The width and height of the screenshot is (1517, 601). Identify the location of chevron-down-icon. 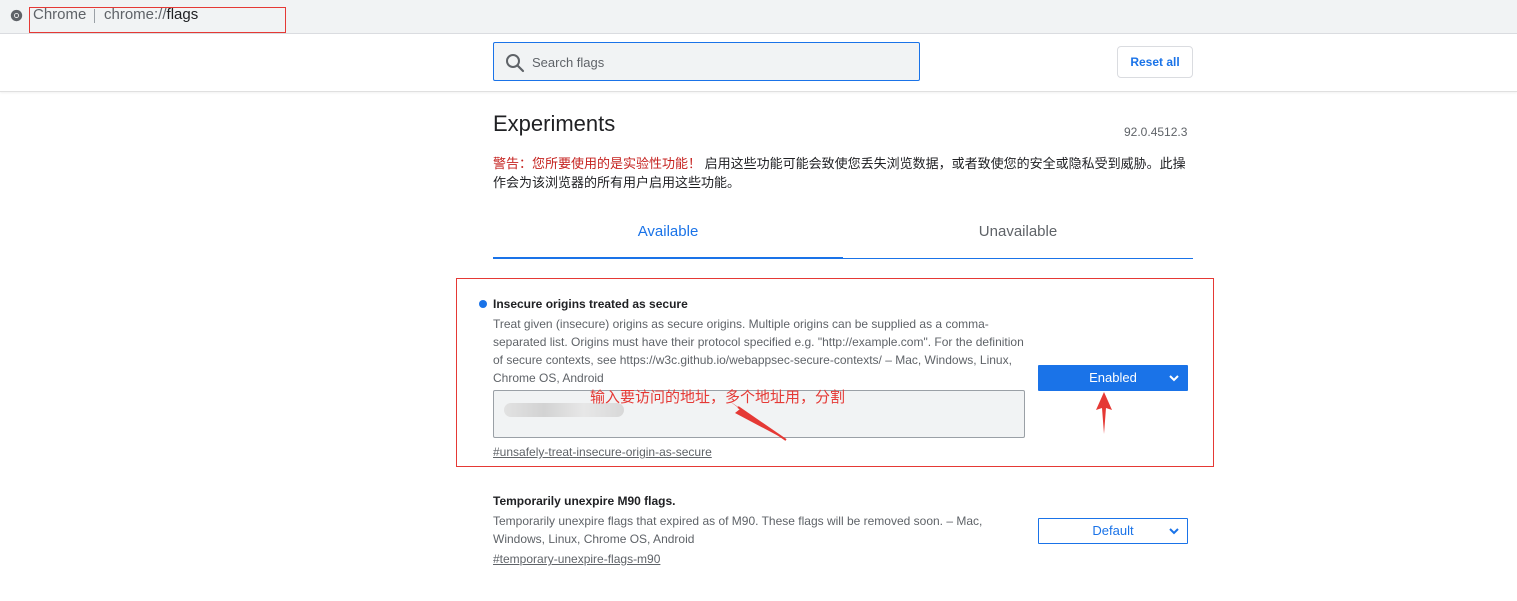
(1174, 531).